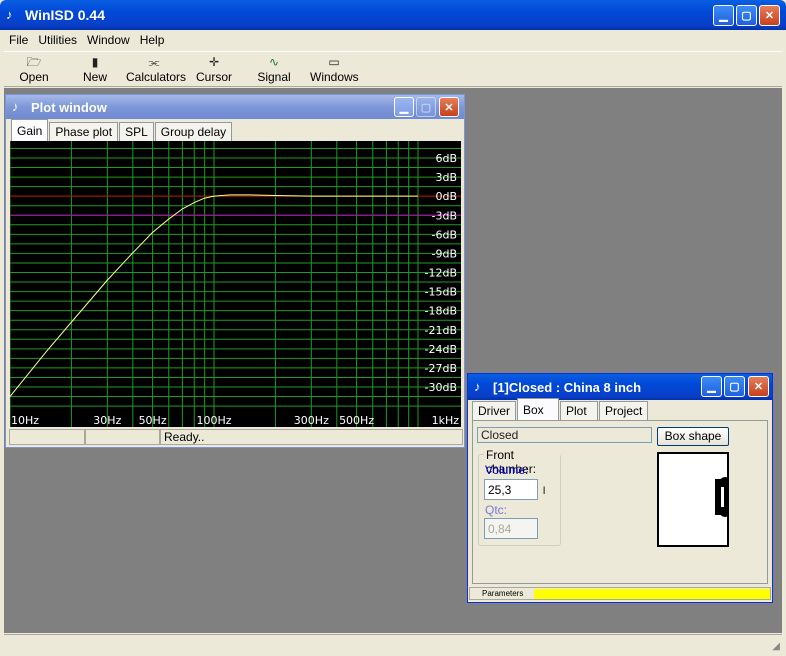 This screenshot has width=786, height=656. I want to click on plot-status-text: Ready.., so click(311, 437).